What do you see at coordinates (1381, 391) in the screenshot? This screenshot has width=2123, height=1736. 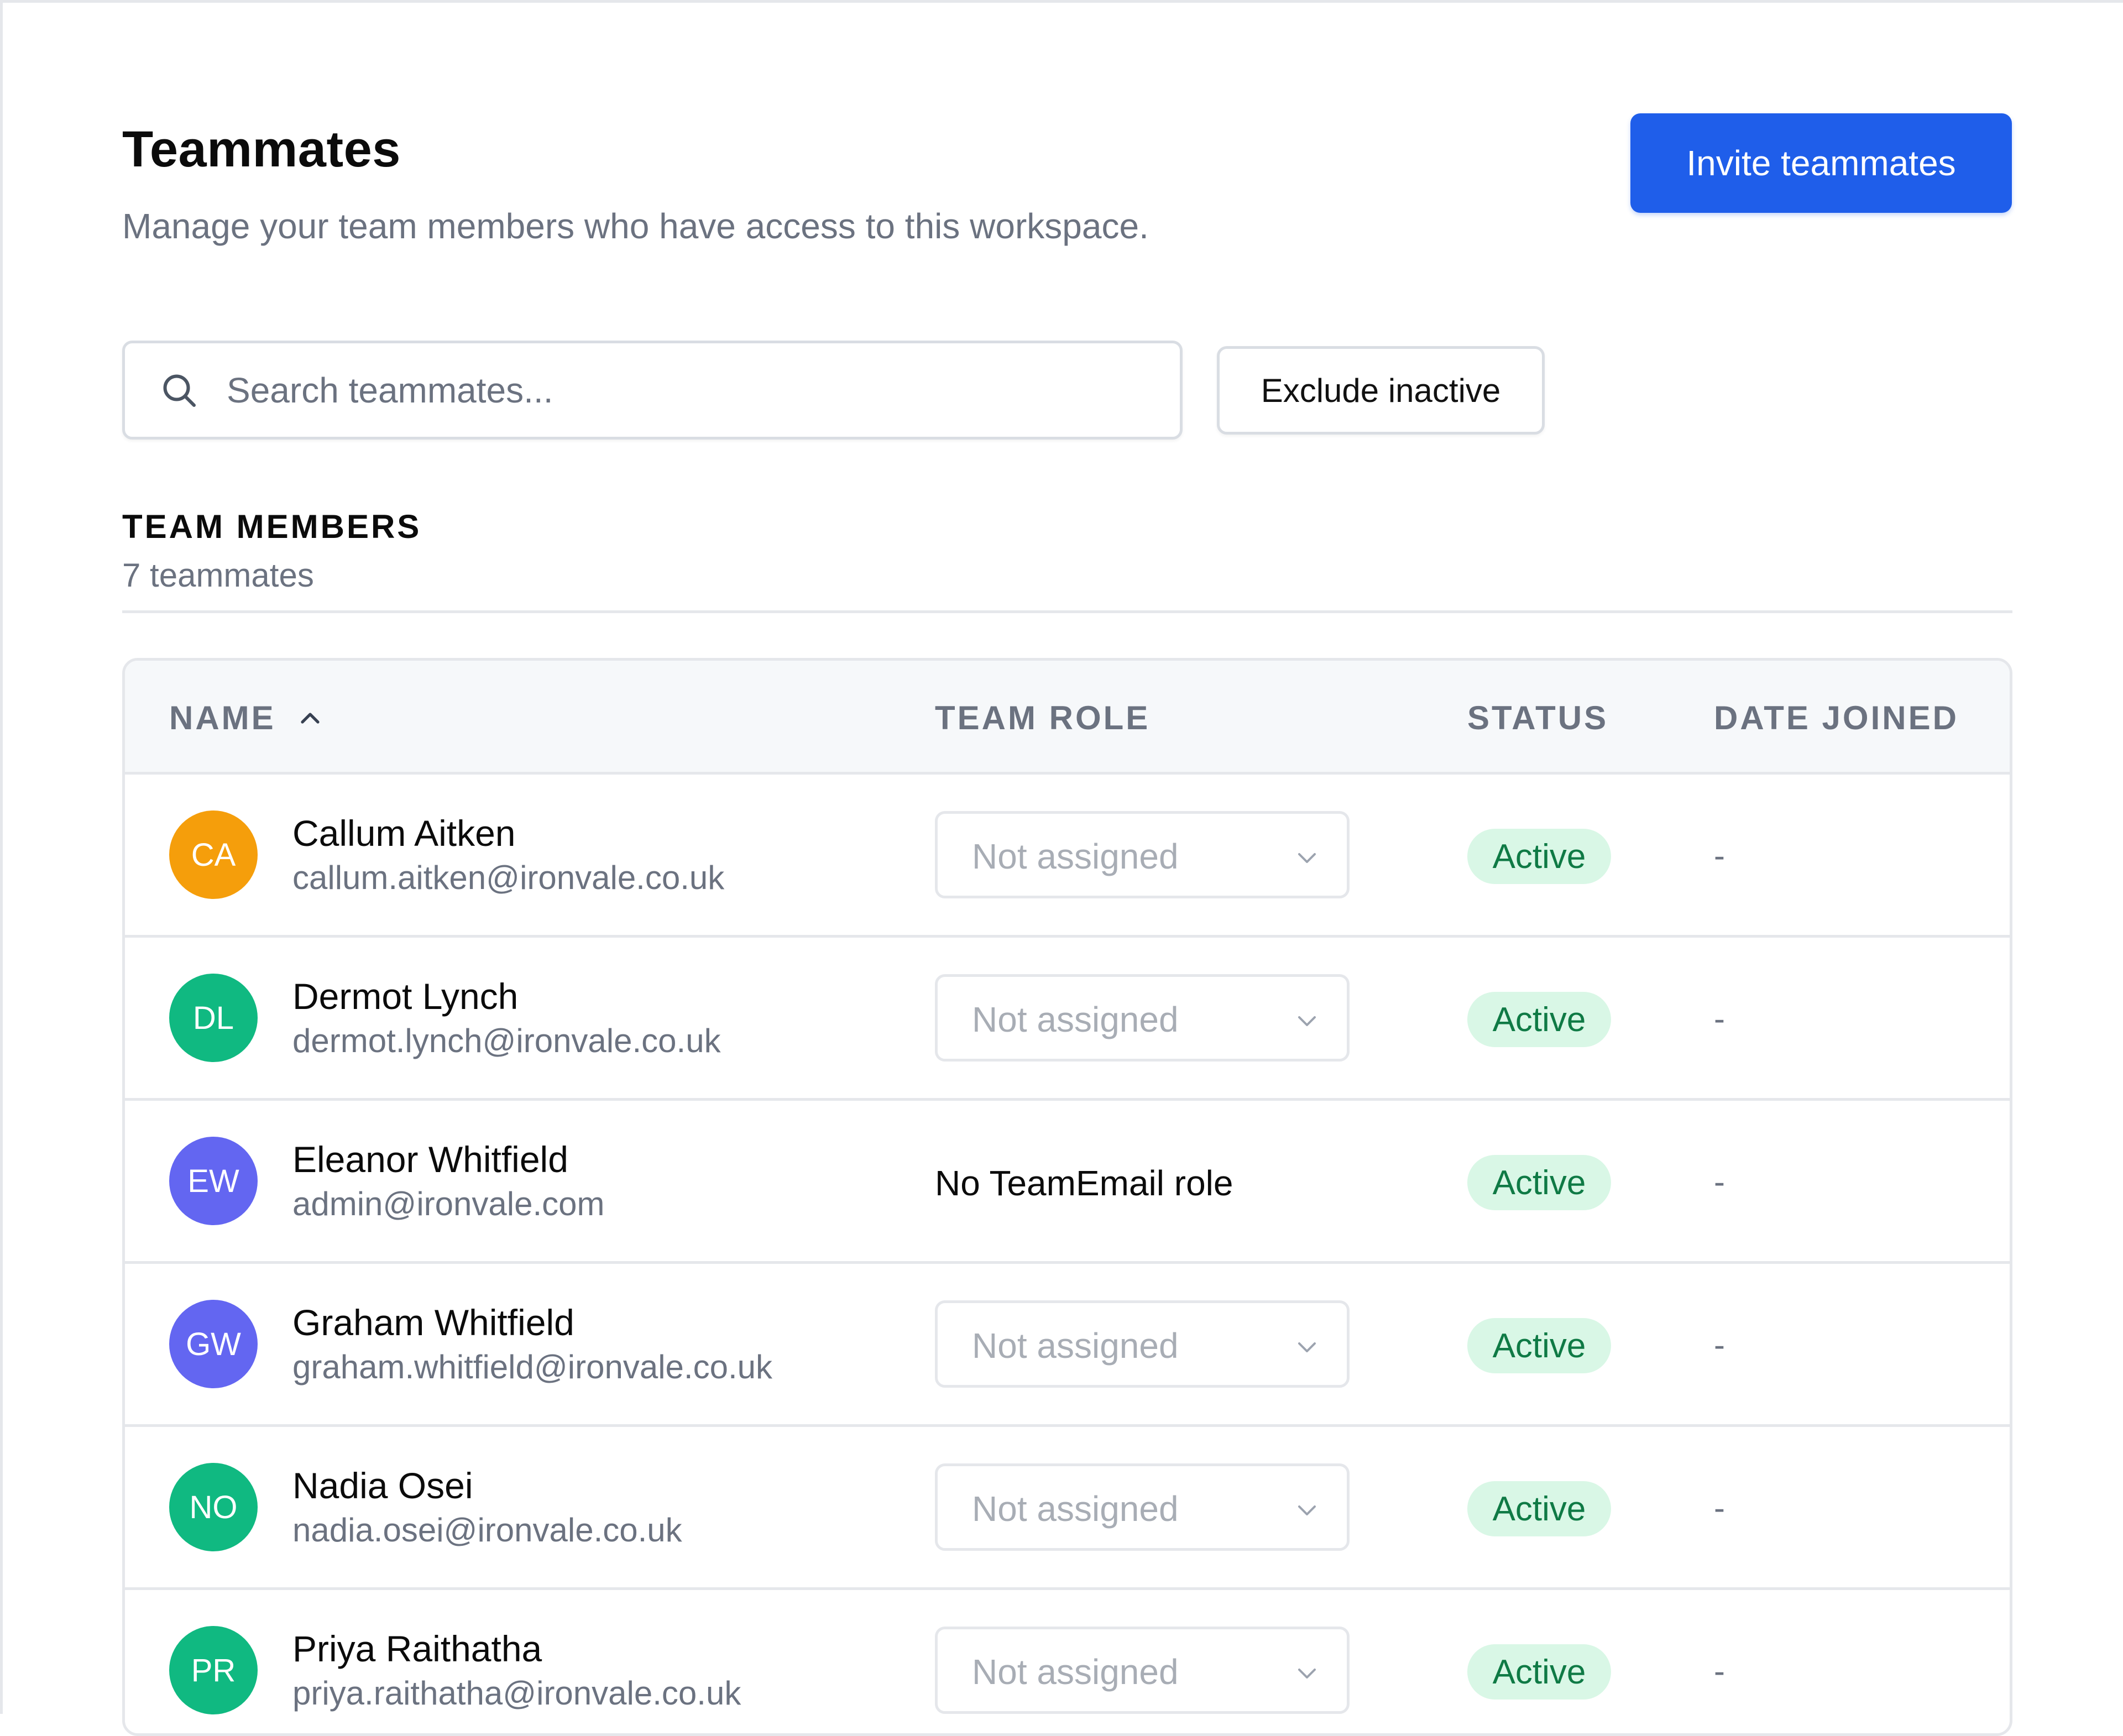 I see `exclude-inactive-button: Exclude inactive` at bounding box center [1381, 391].